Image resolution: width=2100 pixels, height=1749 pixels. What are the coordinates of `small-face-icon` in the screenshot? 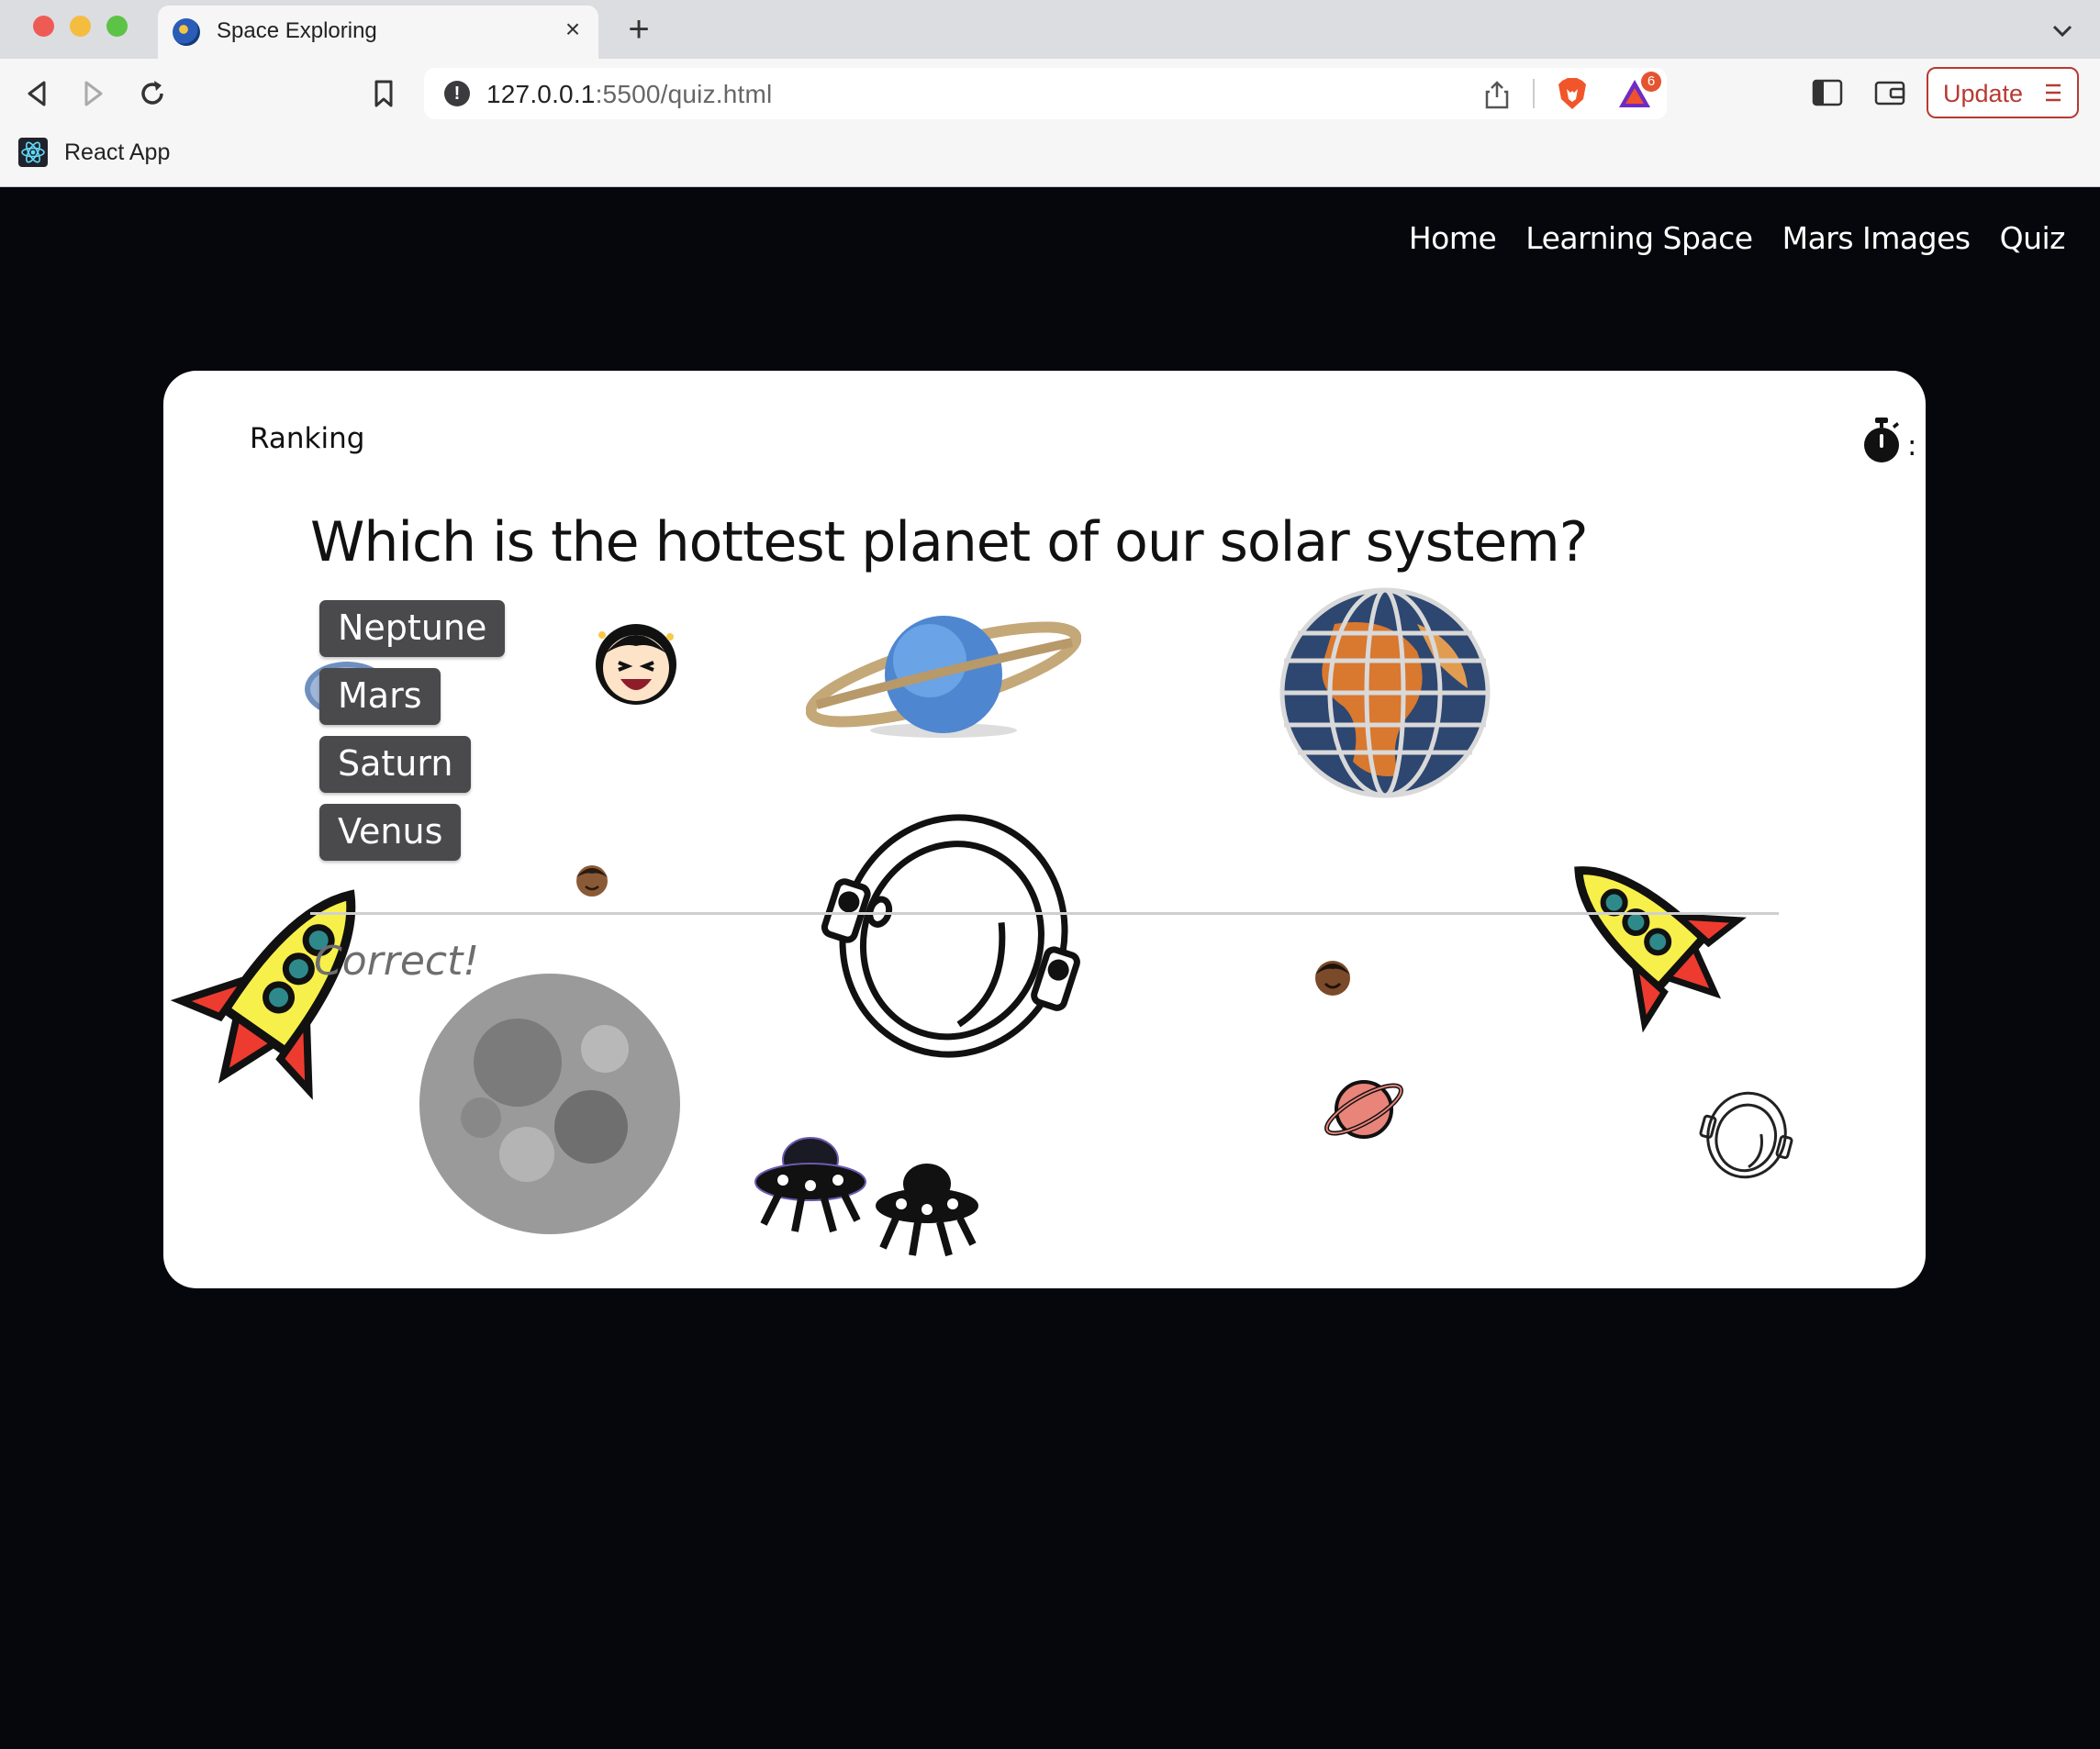 It's located at (592, 881).